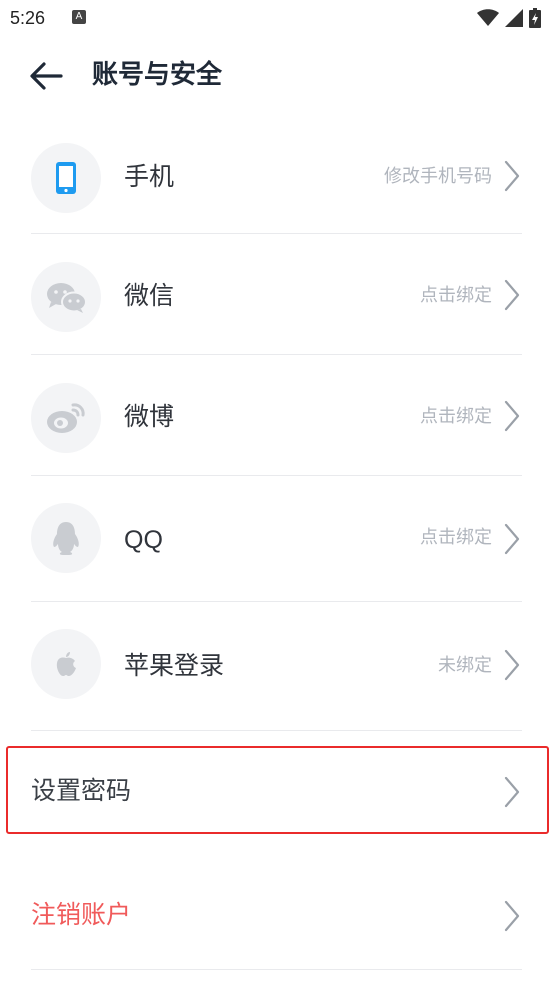 The image size is (553, 984). What do you see at coordinates (276, 294) in the screenshot?
I see `list-item-wechat: 微信 点击绑定` at bounding box center [276, 294].